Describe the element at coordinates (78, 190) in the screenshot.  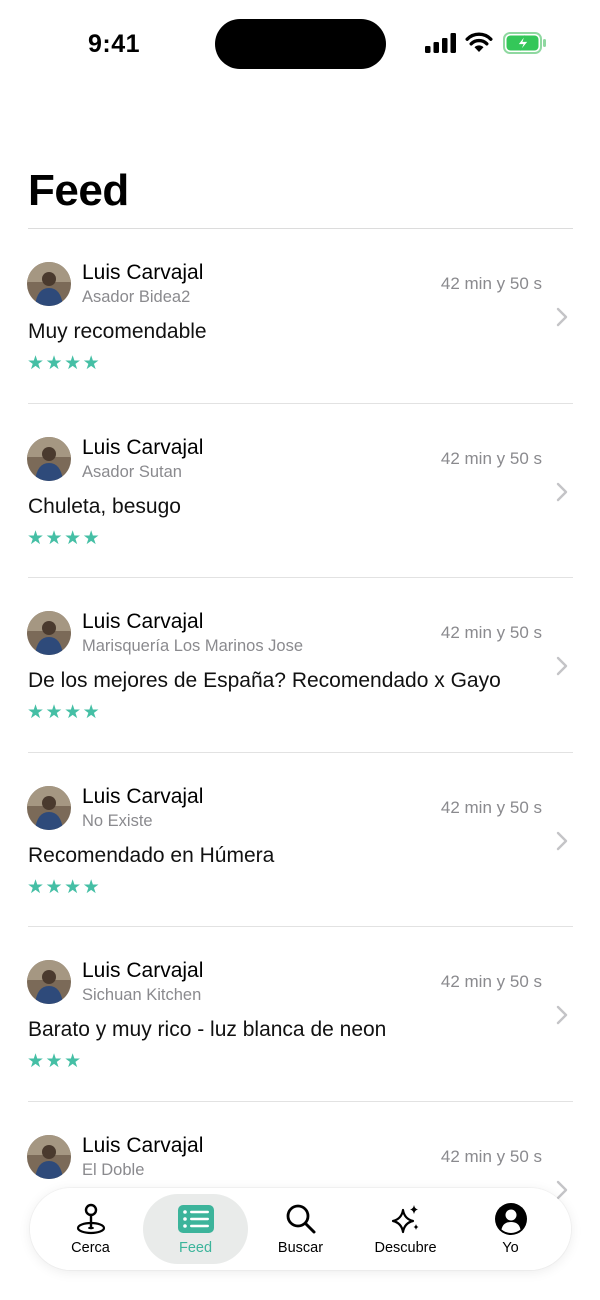
I see `page-title: Feed` at that location.